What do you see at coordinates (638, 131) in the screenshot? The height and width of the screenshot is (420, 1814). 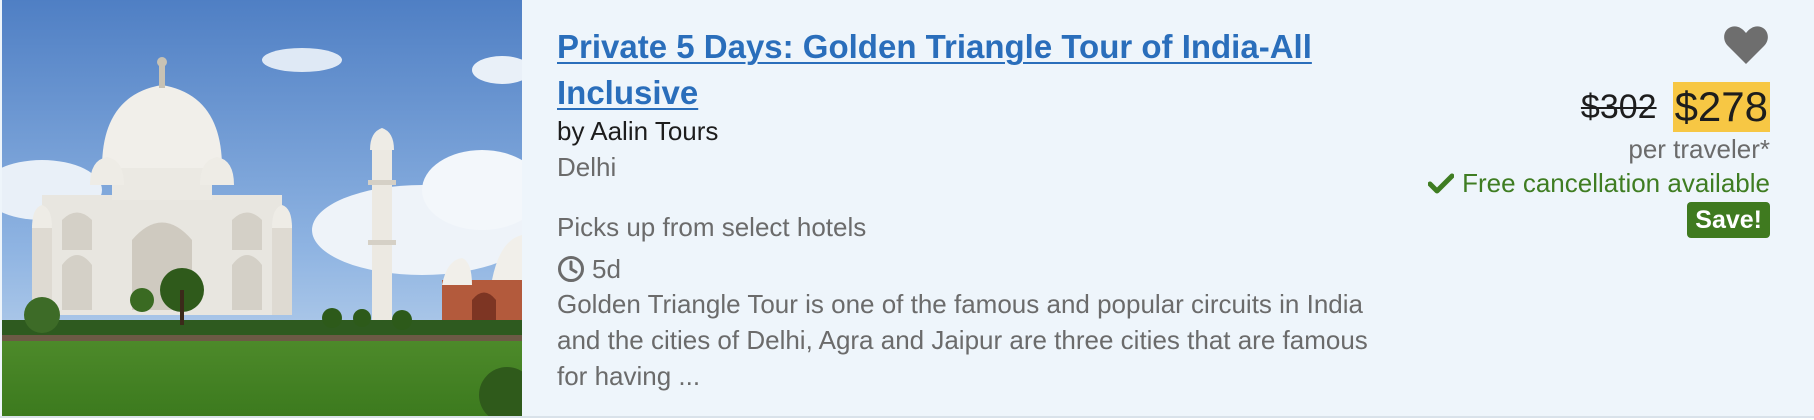 I see `tour-operator: by Aalin Tours` at bounding box center [638, 131].